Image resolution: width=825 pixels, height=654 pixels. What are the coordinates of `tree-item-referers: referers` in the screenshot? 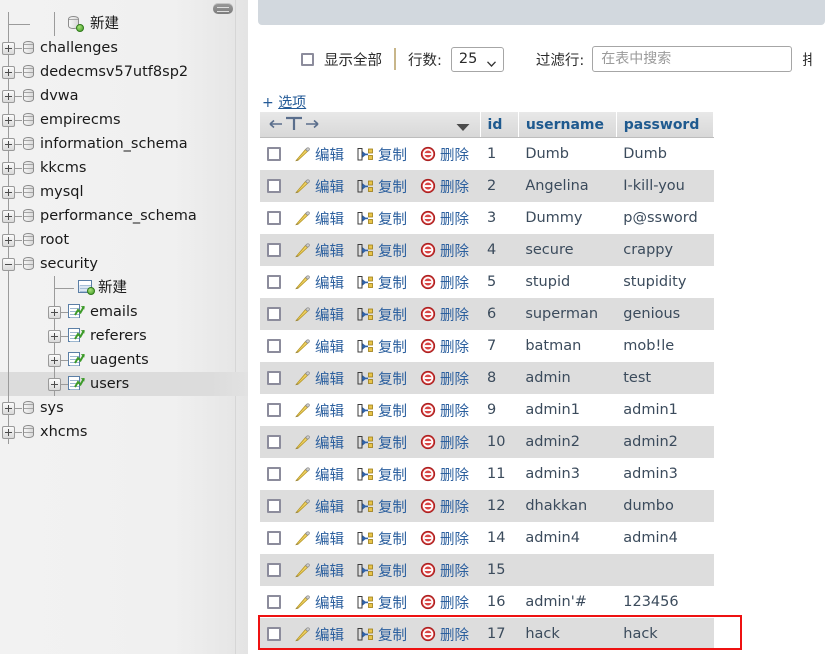 It's located at (124, 336).